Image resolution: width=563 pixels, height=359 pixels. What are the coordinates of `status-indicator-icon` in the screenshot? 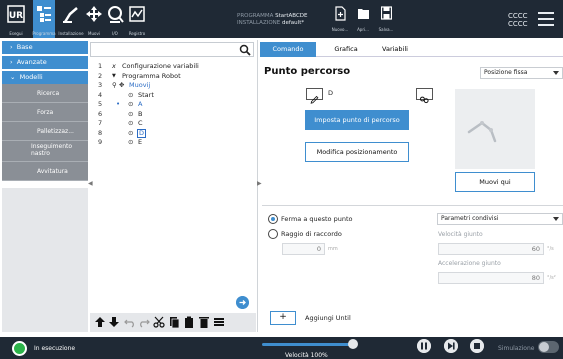 It's located at (19, 348).